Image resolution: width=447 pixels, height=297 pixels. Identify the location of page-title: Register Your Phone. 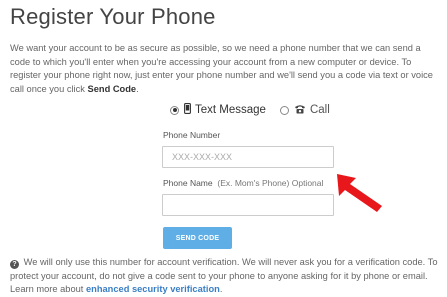
(113, 16).